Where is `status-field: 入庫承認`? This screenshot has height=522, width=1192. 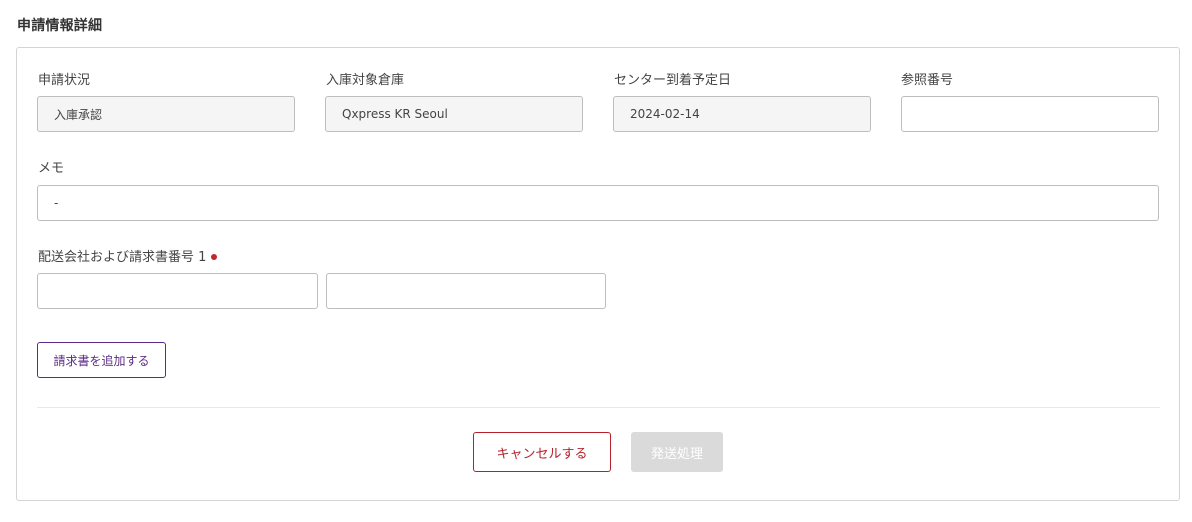 status-field: 入庫承認 is located at coordinates (166, 114).